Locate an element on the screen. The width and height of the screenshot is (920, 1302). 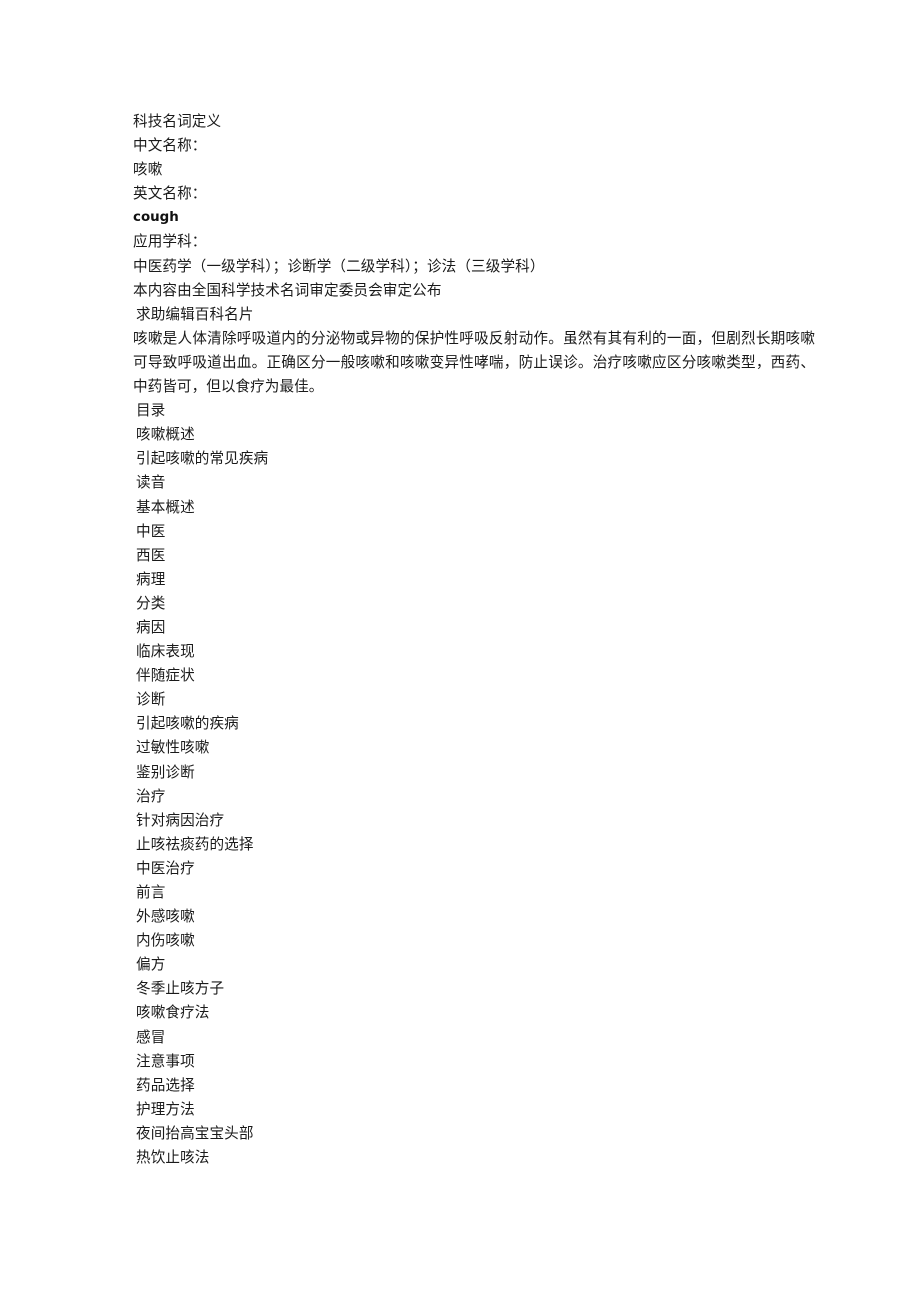
toc-item: 偏方 is located at coordinates (479, 965).